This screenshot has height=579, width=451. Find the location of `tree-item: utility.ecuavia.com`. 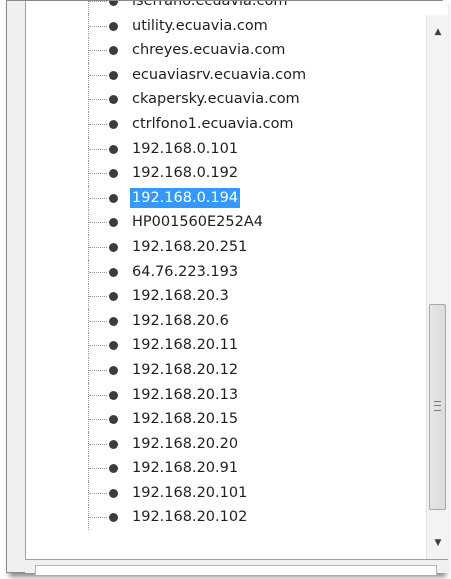

tree-item: utility.ecuavia.com is located at coordinates (224, 26).